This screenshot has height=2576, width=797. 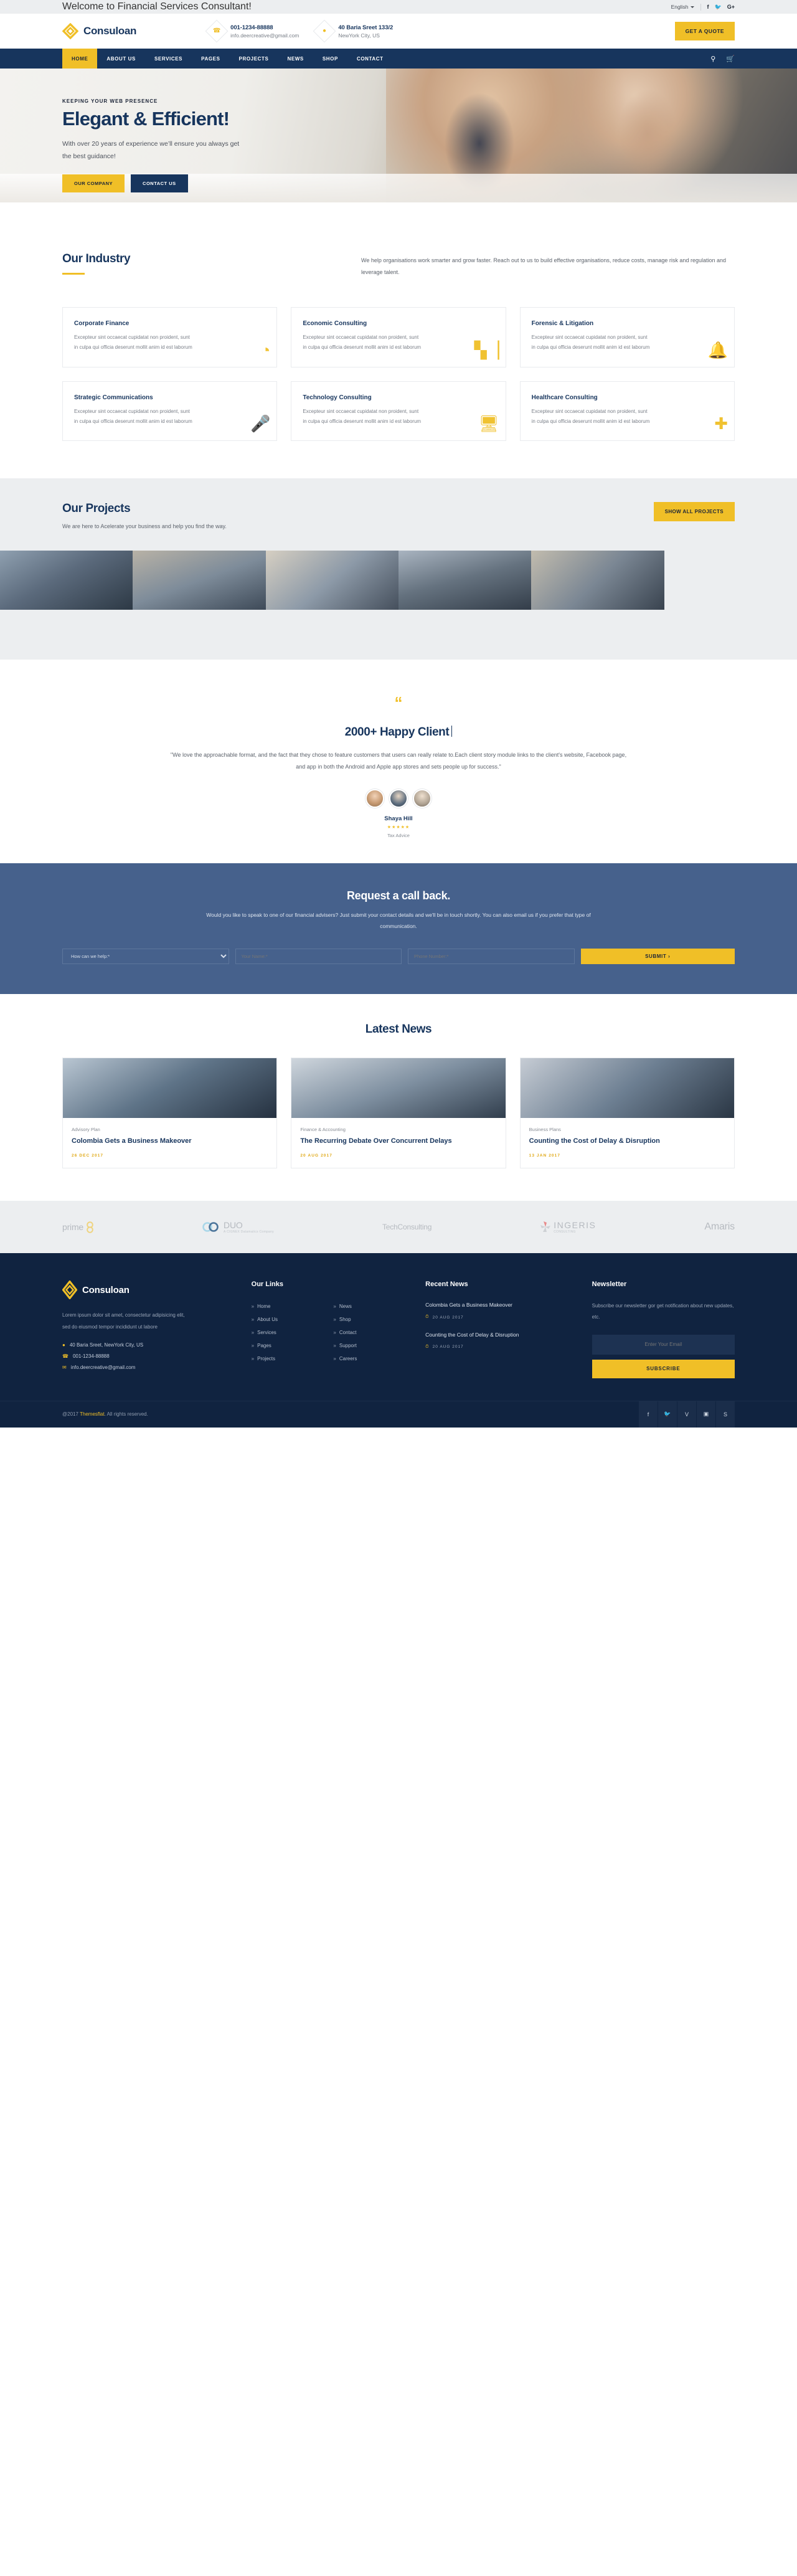 I want to click on testimonial-title-text: 2000+ Happy Client, so click(x=397, y=733).